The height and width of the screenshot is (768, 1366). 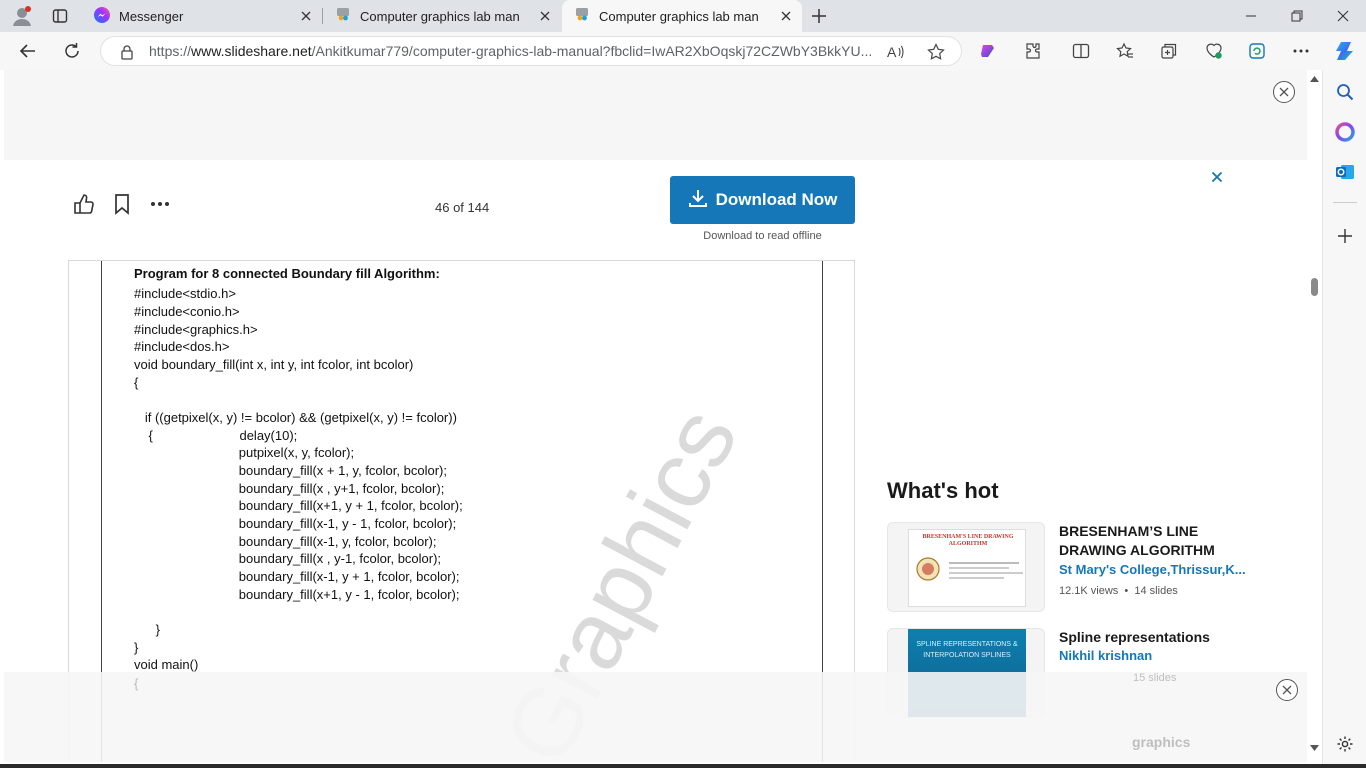 What do you see at coordinates (655, 115) in the screenshot?
I see `top-ad-banner` at bounding box center [655, 115].